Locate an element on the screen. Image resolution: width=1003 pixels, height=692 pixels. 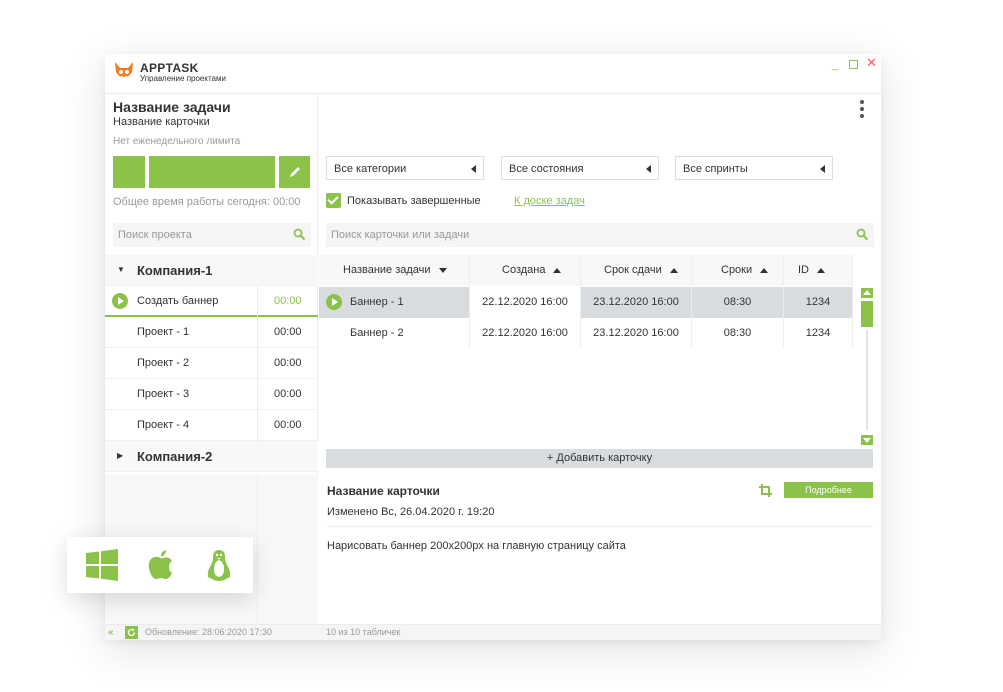
app-subtitle: Управление проектами is located at coordinates (183, 78).